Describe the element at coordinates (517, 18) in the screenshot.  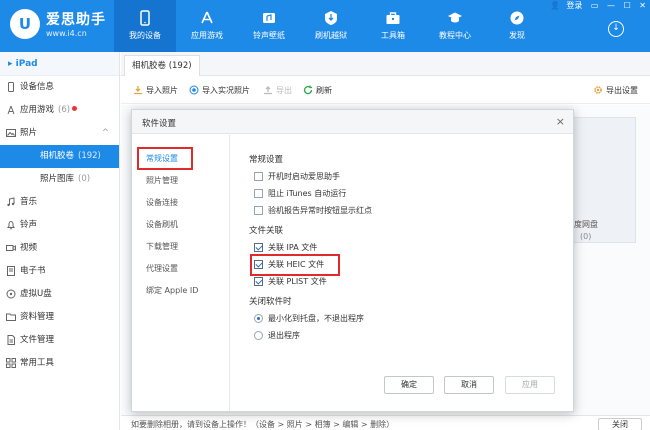
I see `compass-icon` at that location.